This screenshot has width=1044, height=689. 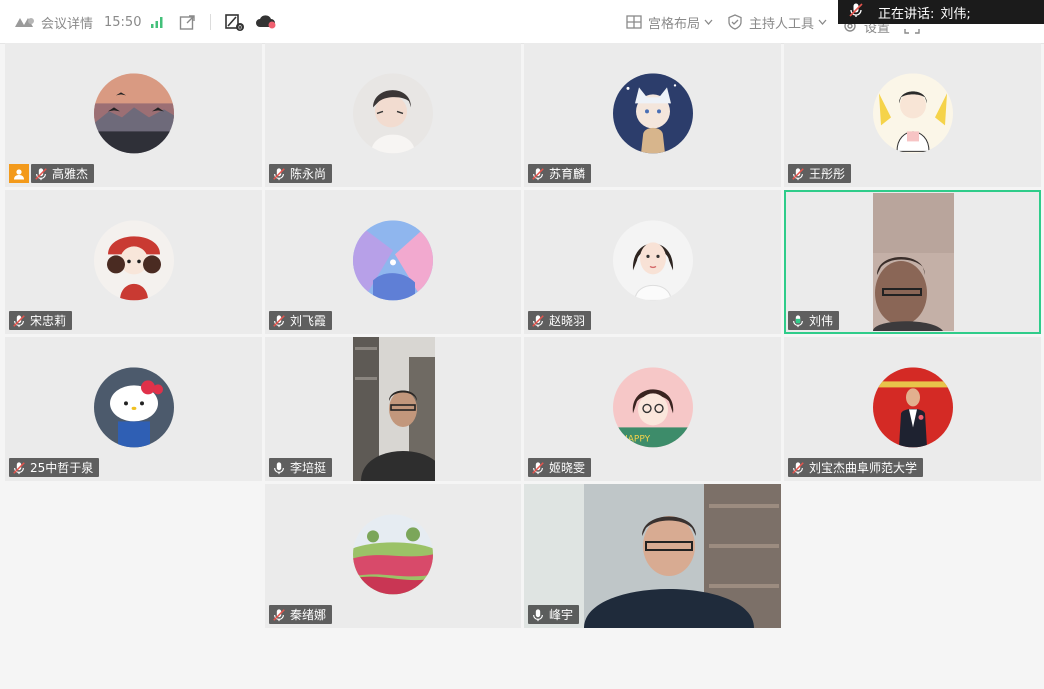 I want to click on participant-name: 刘飞霞, so click(x=308, y=321).